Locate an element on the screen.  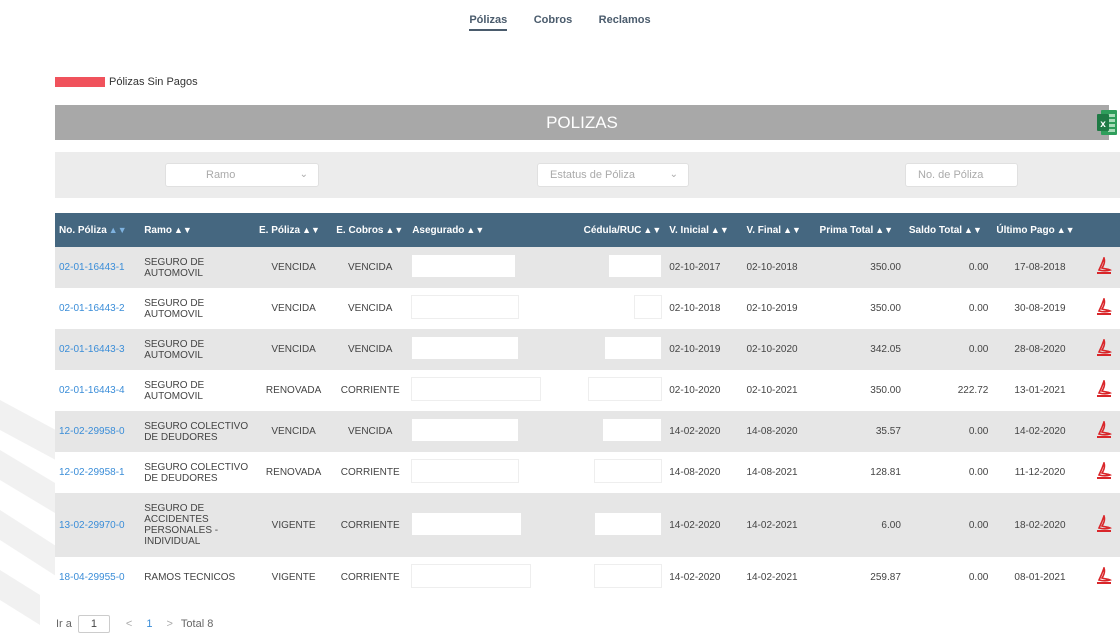
poliza-number-link: 12-02-29958-1 is located at coordinates (98, 472).